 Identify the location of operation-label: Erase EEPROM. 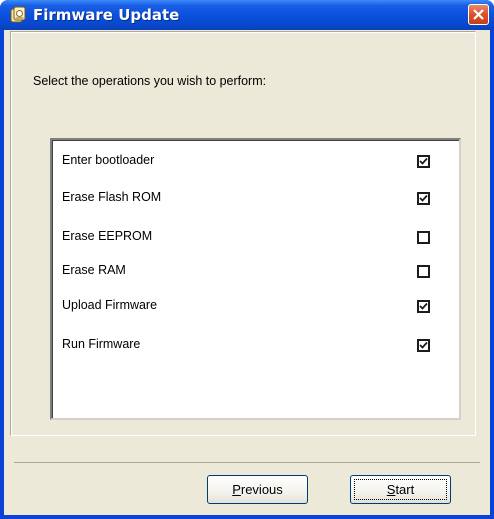
(107, 235).